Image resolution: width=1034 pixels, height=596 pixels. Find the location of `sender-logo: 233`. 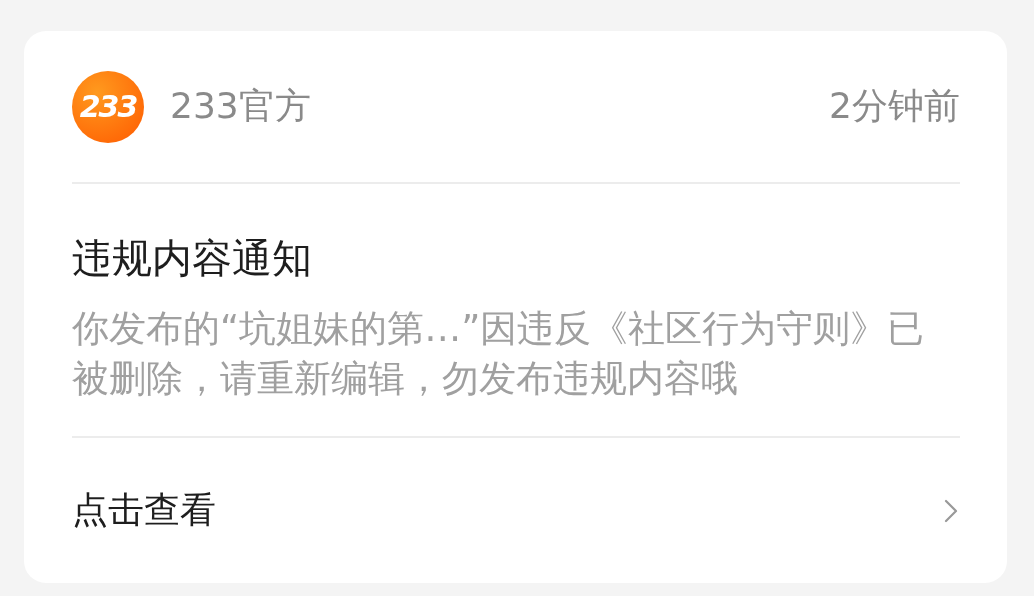

sender-logo: 233 is located at coordinates (108, 106).